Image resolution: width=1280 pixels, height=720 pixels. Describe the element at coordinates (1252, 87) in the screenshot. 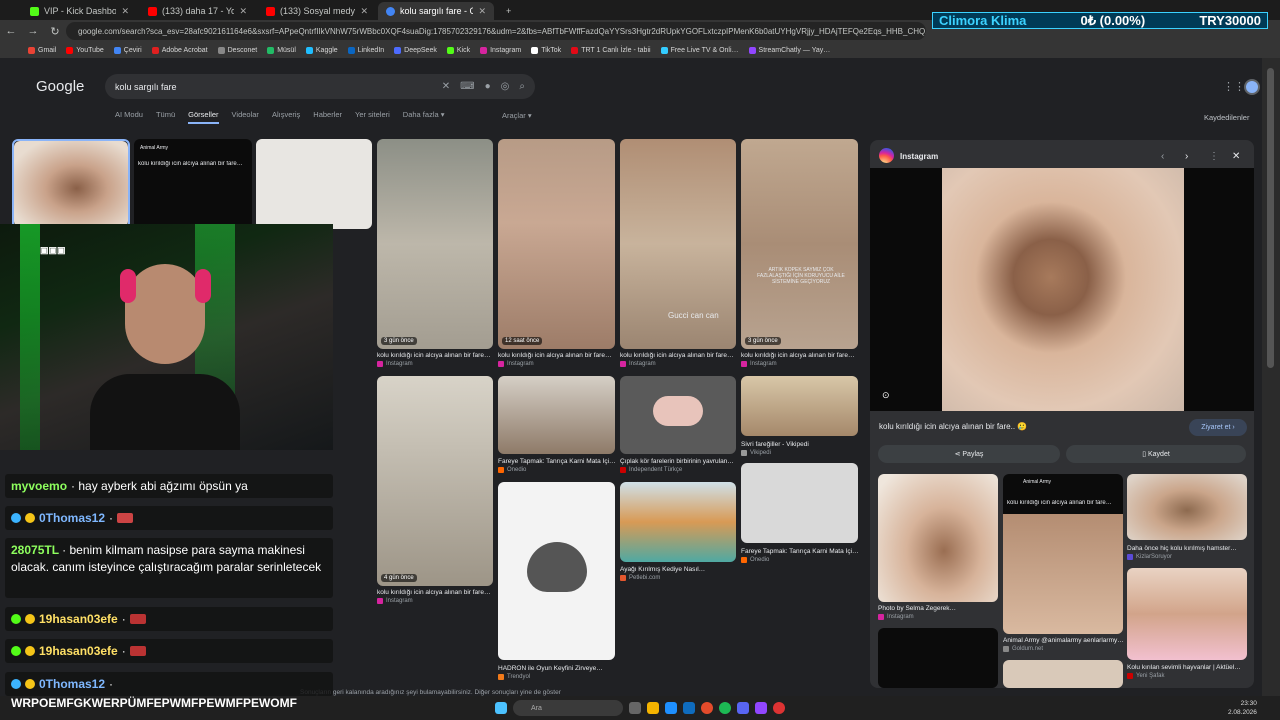

I see `avatar` at that location.